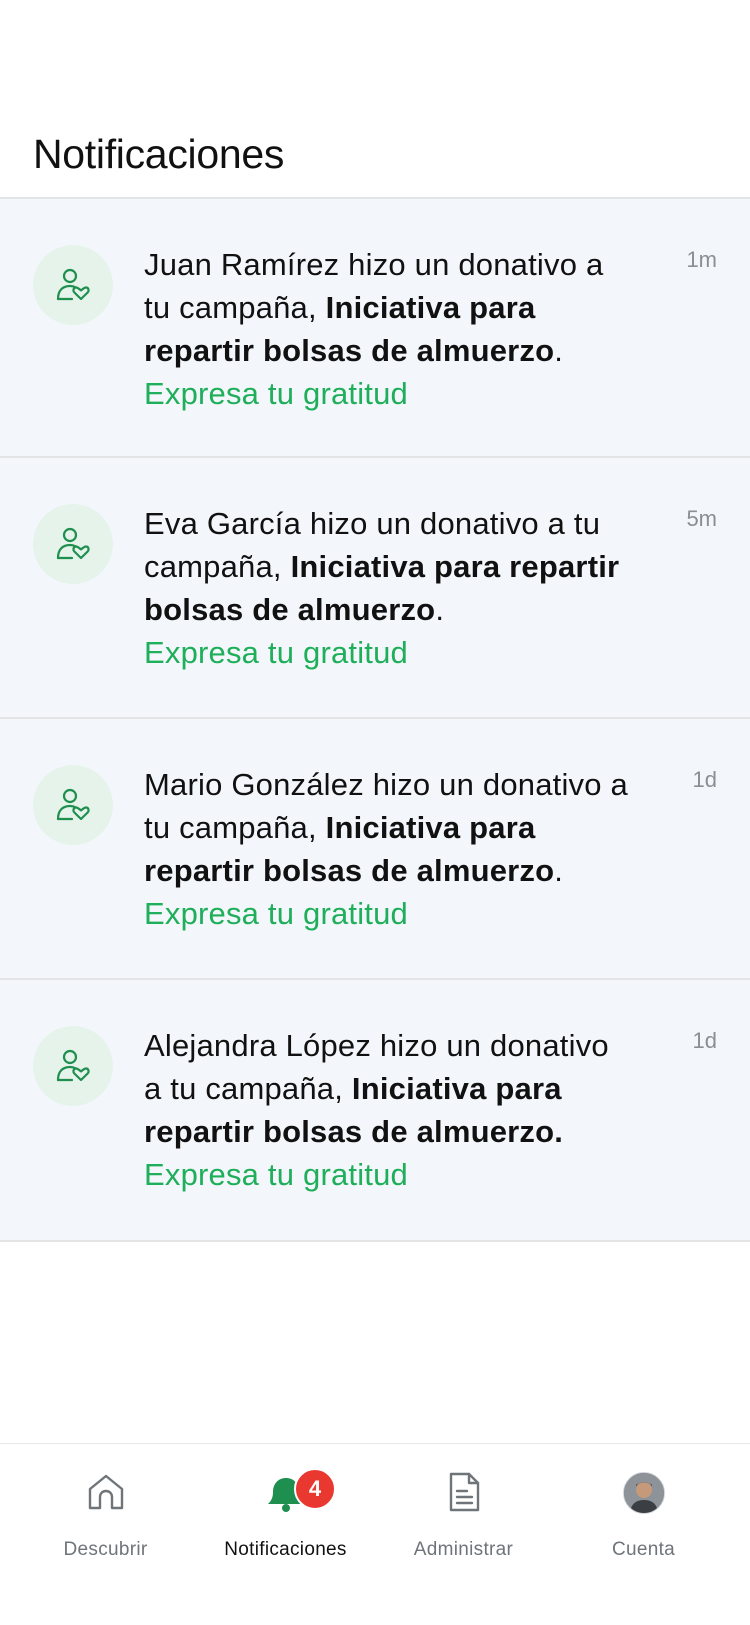  Describe the element at coordinates (285, 1549) in the screenshot. I see `tab-label: Notificaciones` at that location.